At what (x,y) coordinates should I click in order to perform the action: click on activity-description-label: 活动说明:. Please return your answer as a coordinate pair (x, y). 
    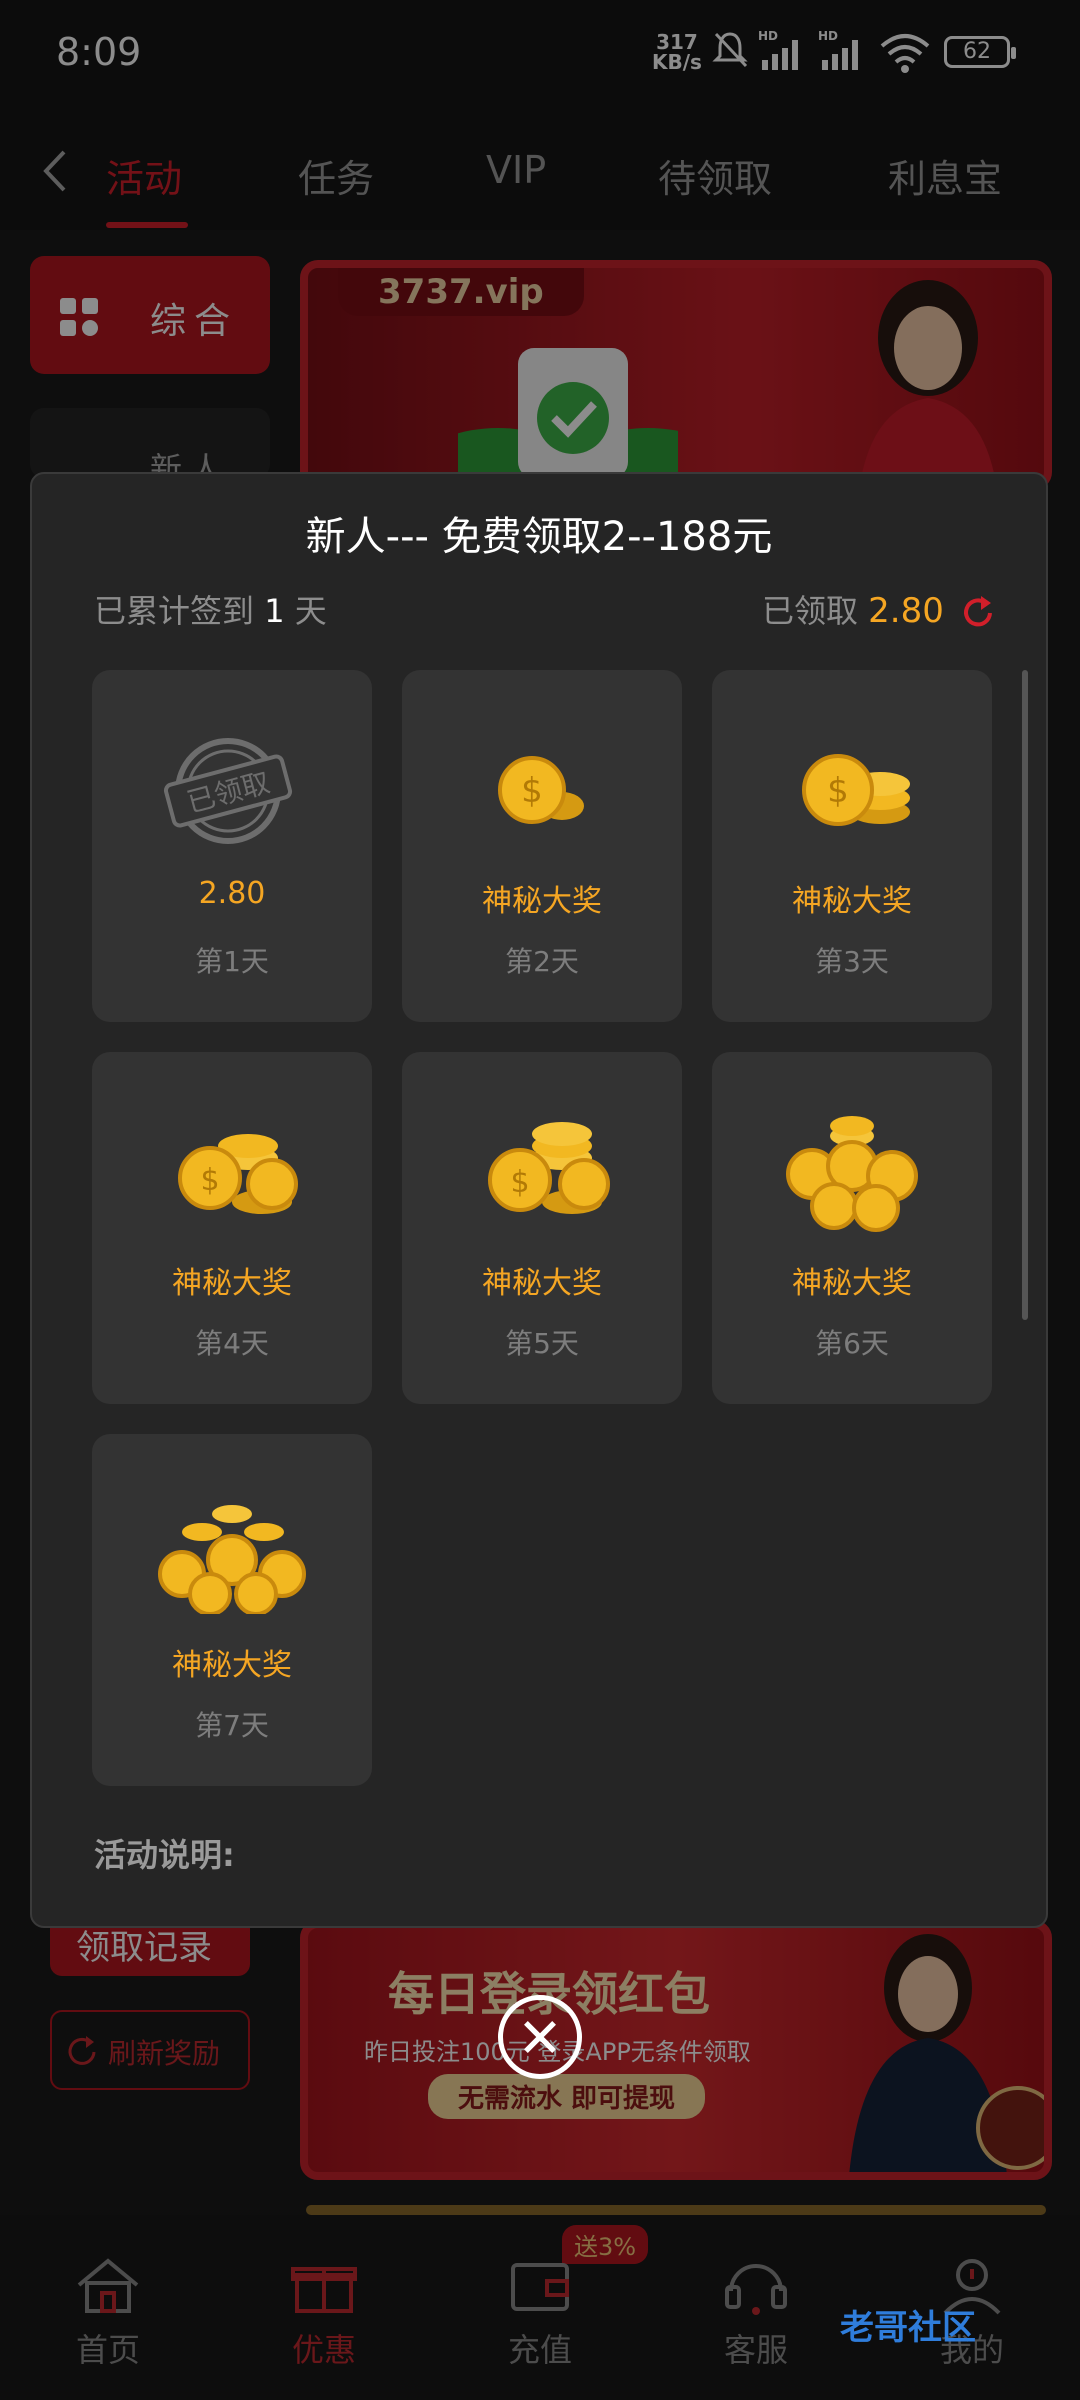
    Looking at the image, I should click on (164, 1855).